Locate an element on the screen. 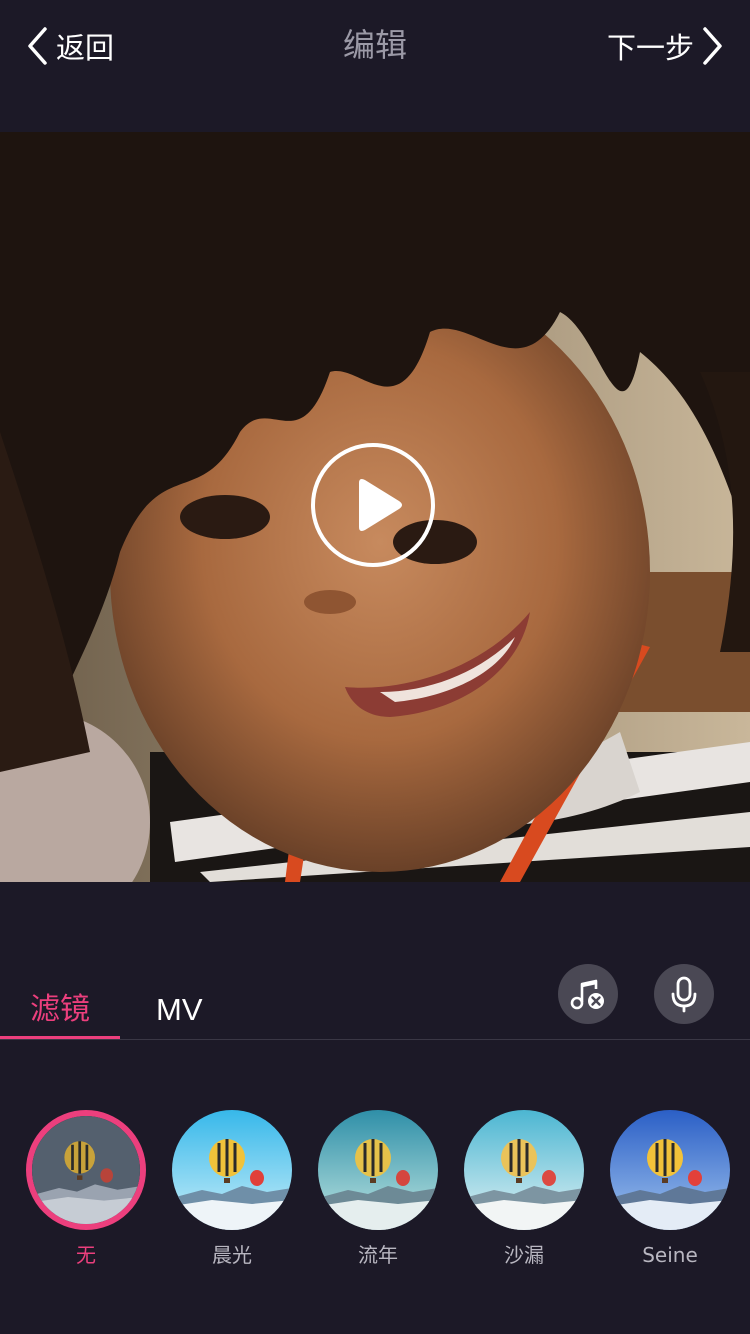  microphone-icon is located at coordinates (684, 994).